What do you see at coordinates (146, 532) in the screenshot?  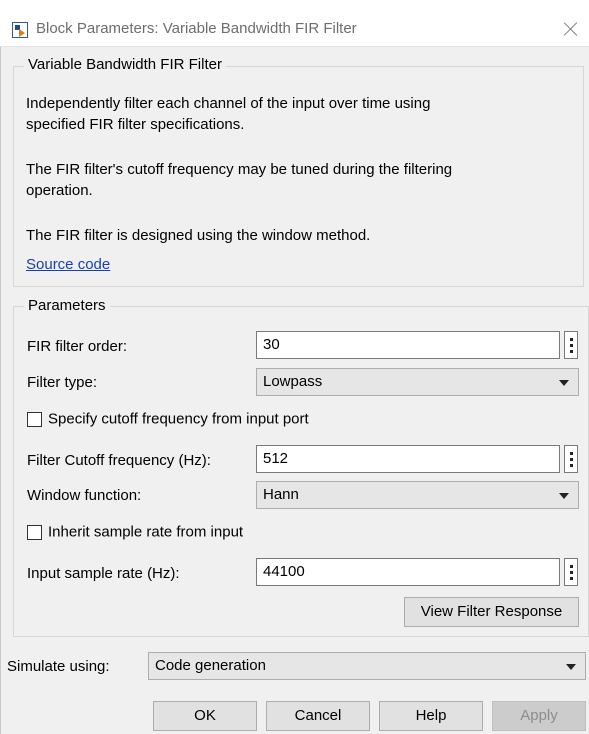 I see `inherit-rate-label: Inherit sample rate from input` at bounding box center [146, 532].